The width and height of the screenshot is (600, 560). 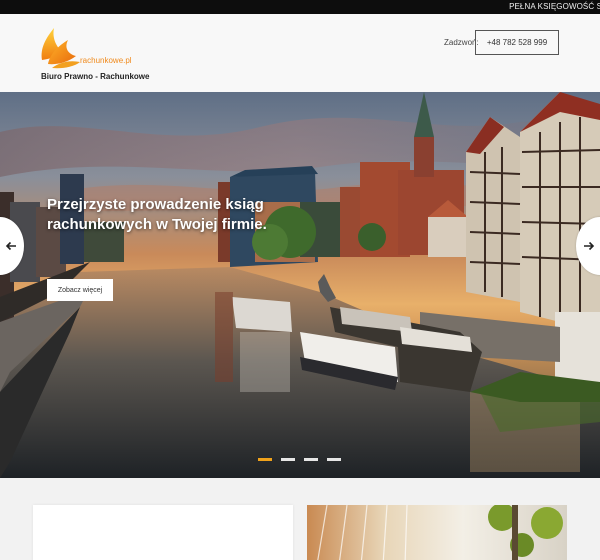 I want to click on top-ticker-bar: PEŁNA KSIĘGOWOŚĆ S, so click(x=300, y=7).